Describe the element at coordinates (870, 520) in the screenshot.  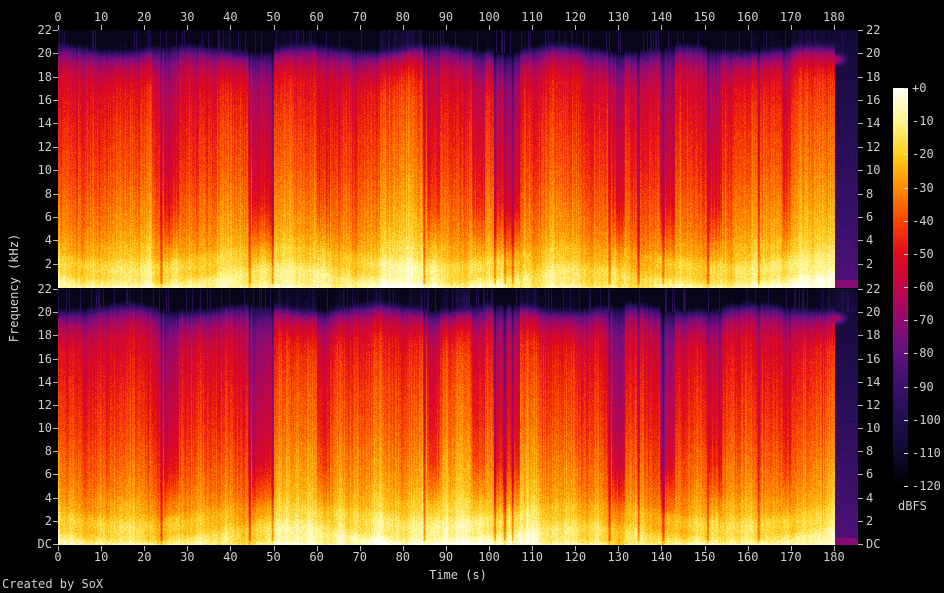
I see `freq-tick-label: 2` at that location.